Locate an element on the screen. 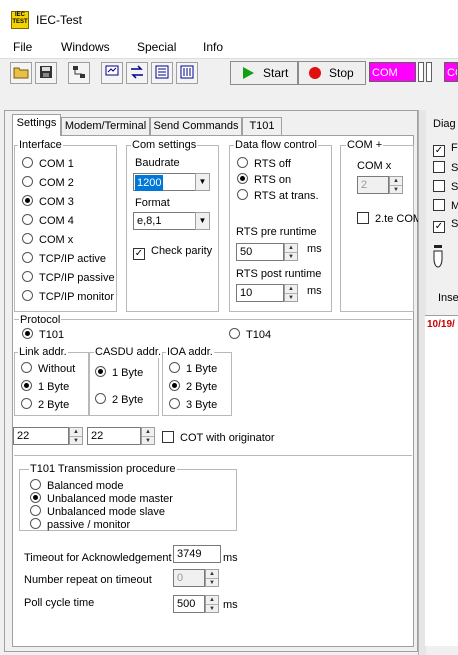 The image size is (458, 655). log-line: 10/19/ is located at coordinates (441, 324).